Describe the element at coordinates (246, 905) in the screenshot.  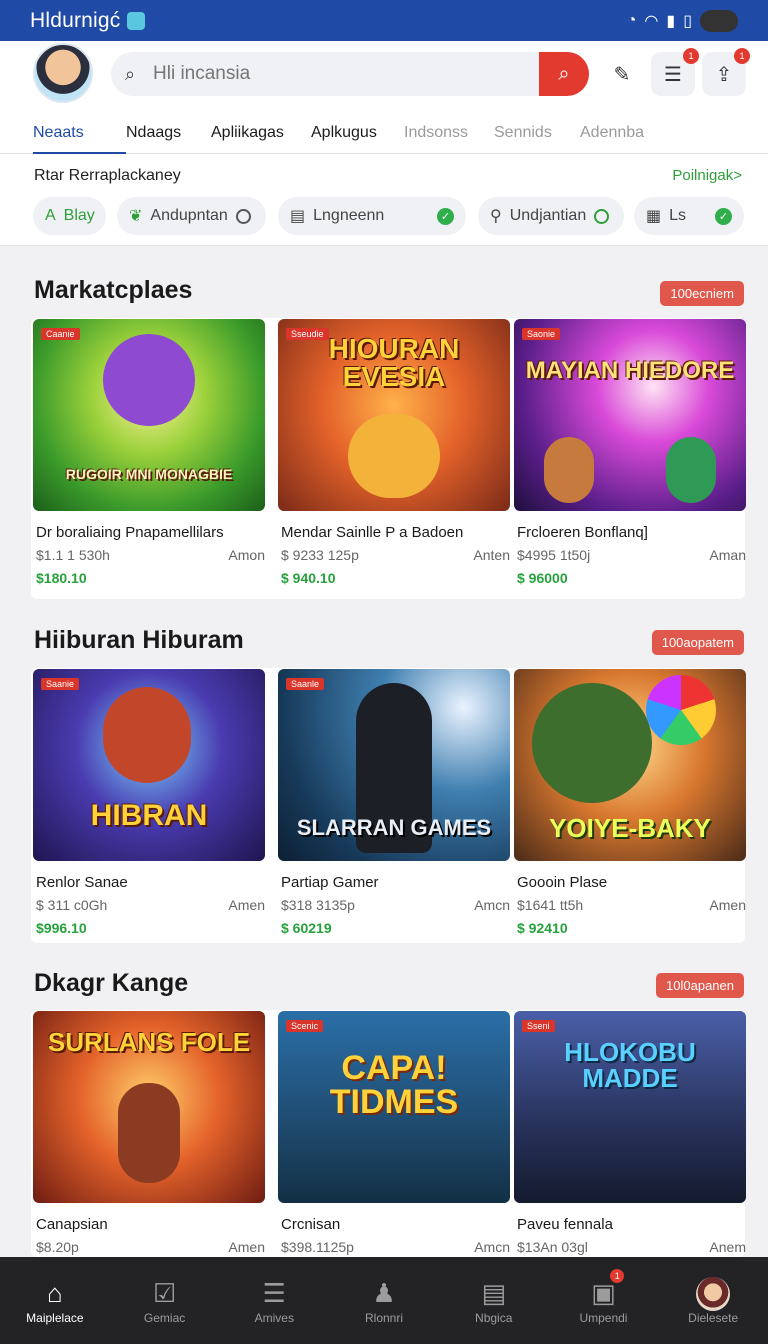
I see `product-seller: Amen` at that location.